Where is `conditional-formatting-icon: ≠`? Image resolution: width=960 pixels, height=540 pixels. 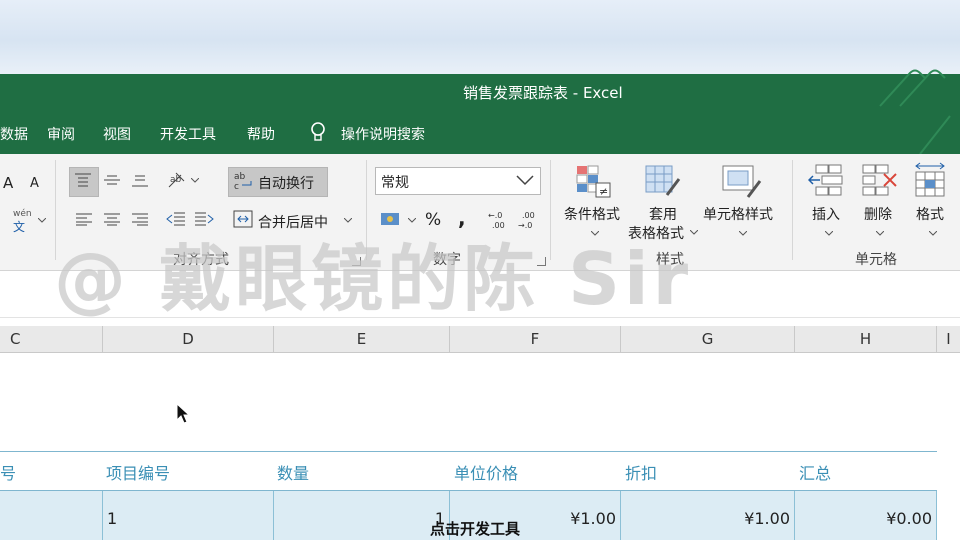 conditional-formatting-icon: ≠ is located at coordinates (594, 182).